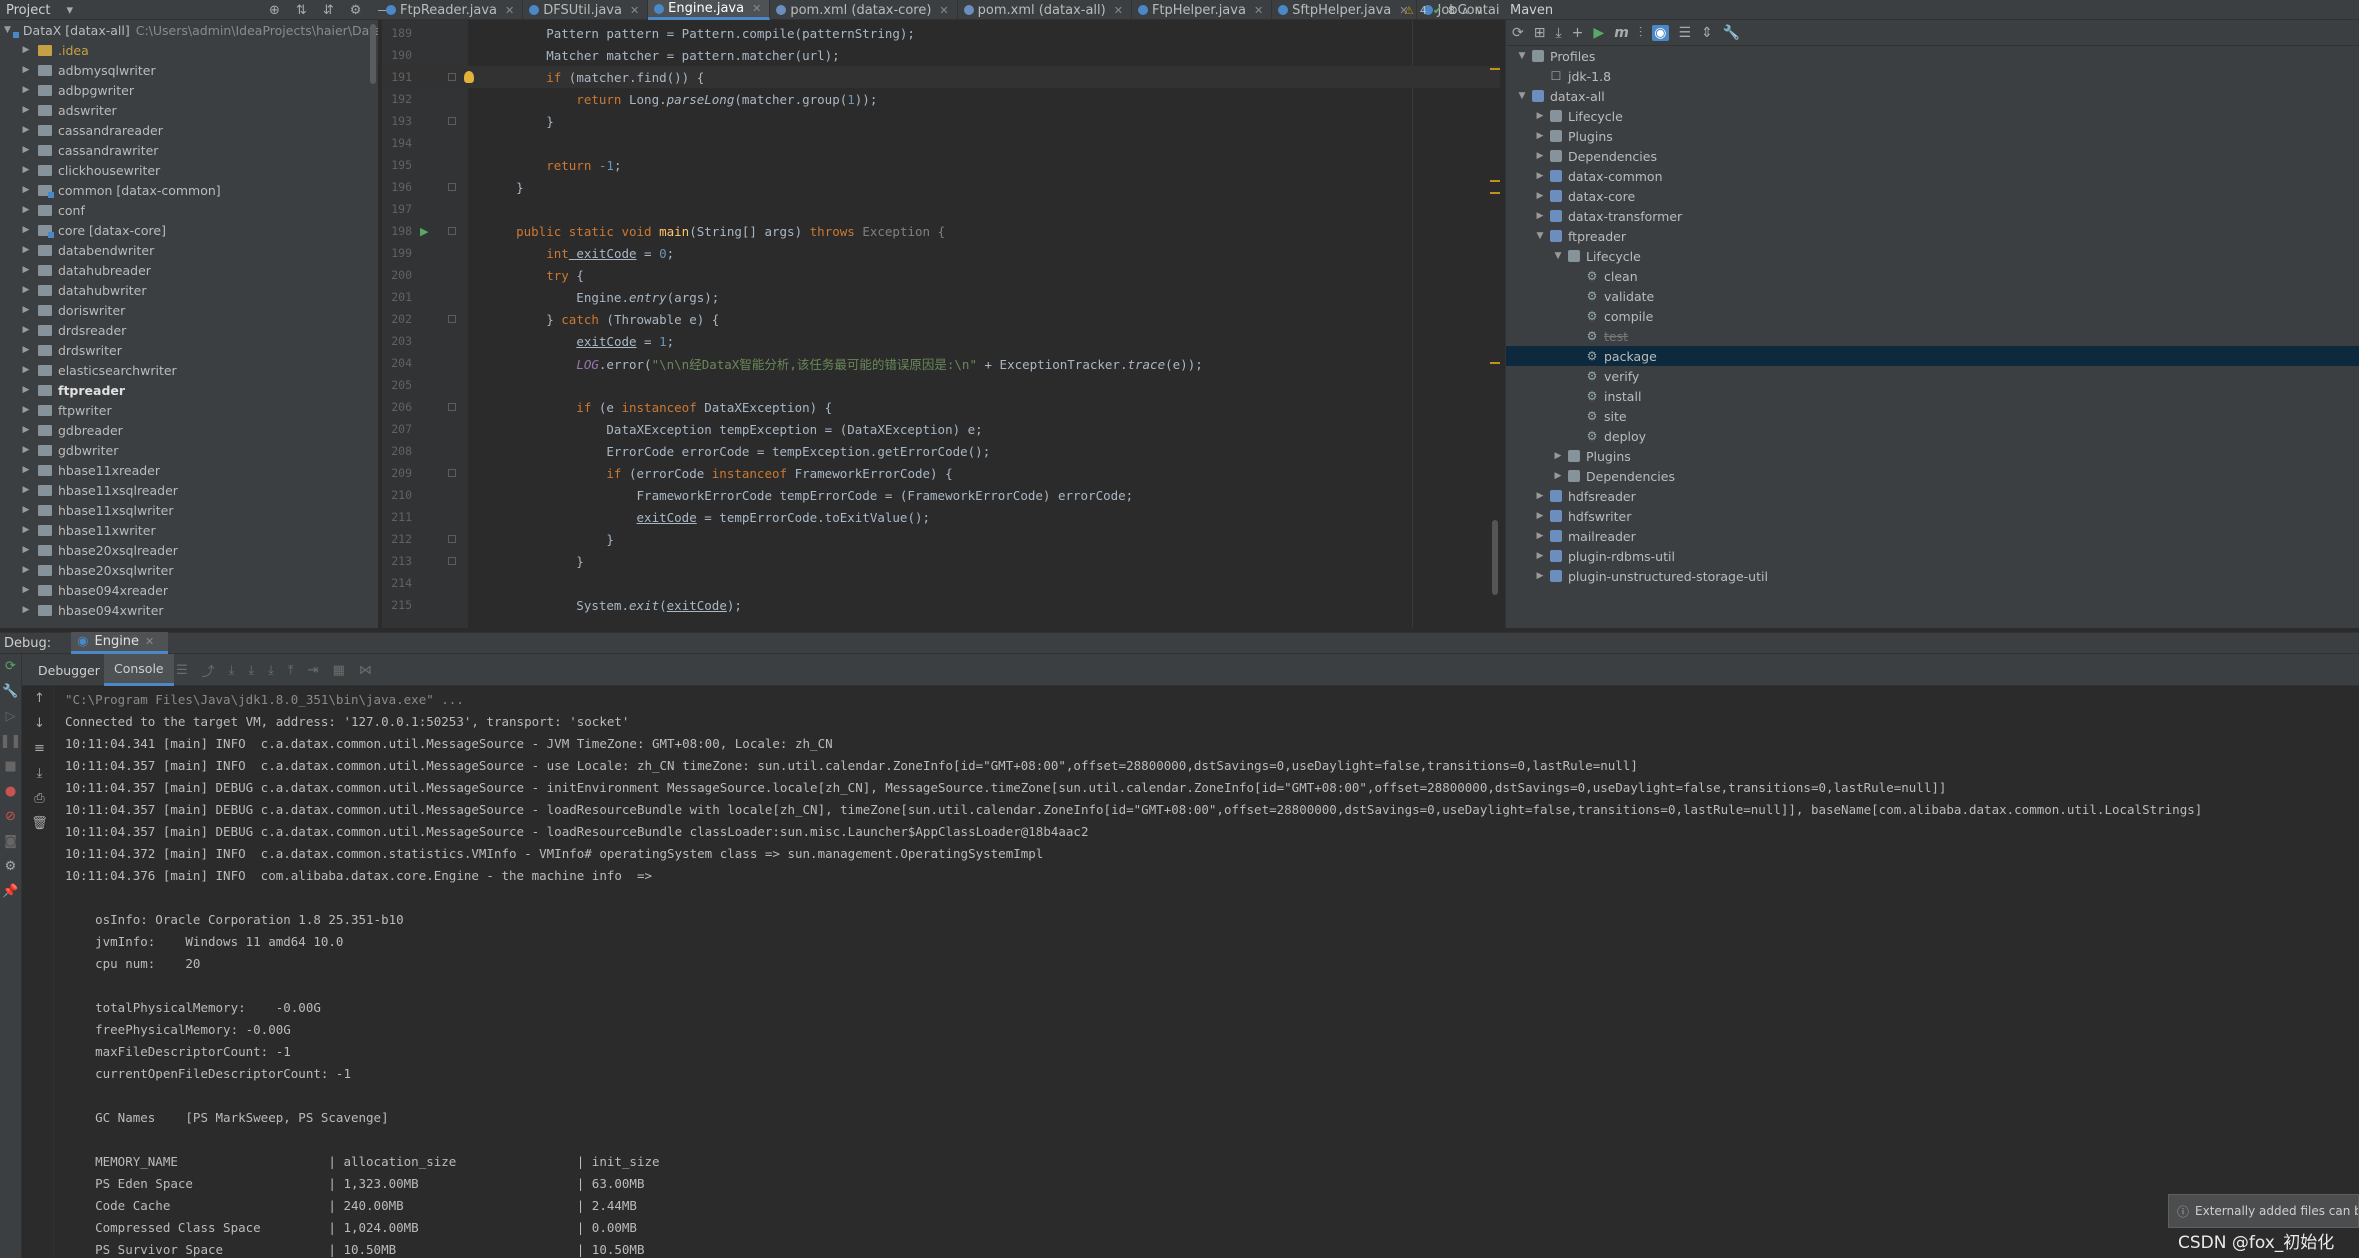 This screenshot has width=2359, height=1258. Describe the element at coordinates (1479, 10) in the screenshot. I see `chevron-down-icon: ∨` at that location.